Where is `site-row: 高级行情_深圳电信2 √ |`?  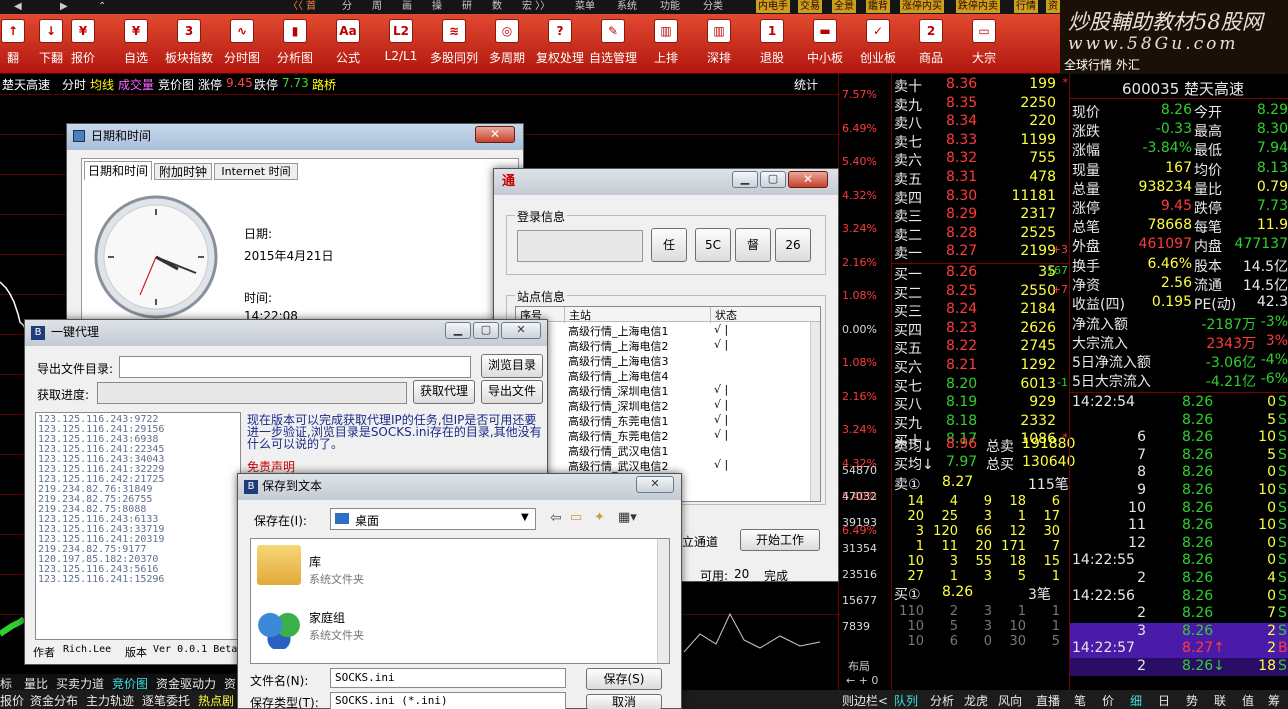
site-row: 高级行情_深圳电信2 √ | is located at coordinates (662, 405).